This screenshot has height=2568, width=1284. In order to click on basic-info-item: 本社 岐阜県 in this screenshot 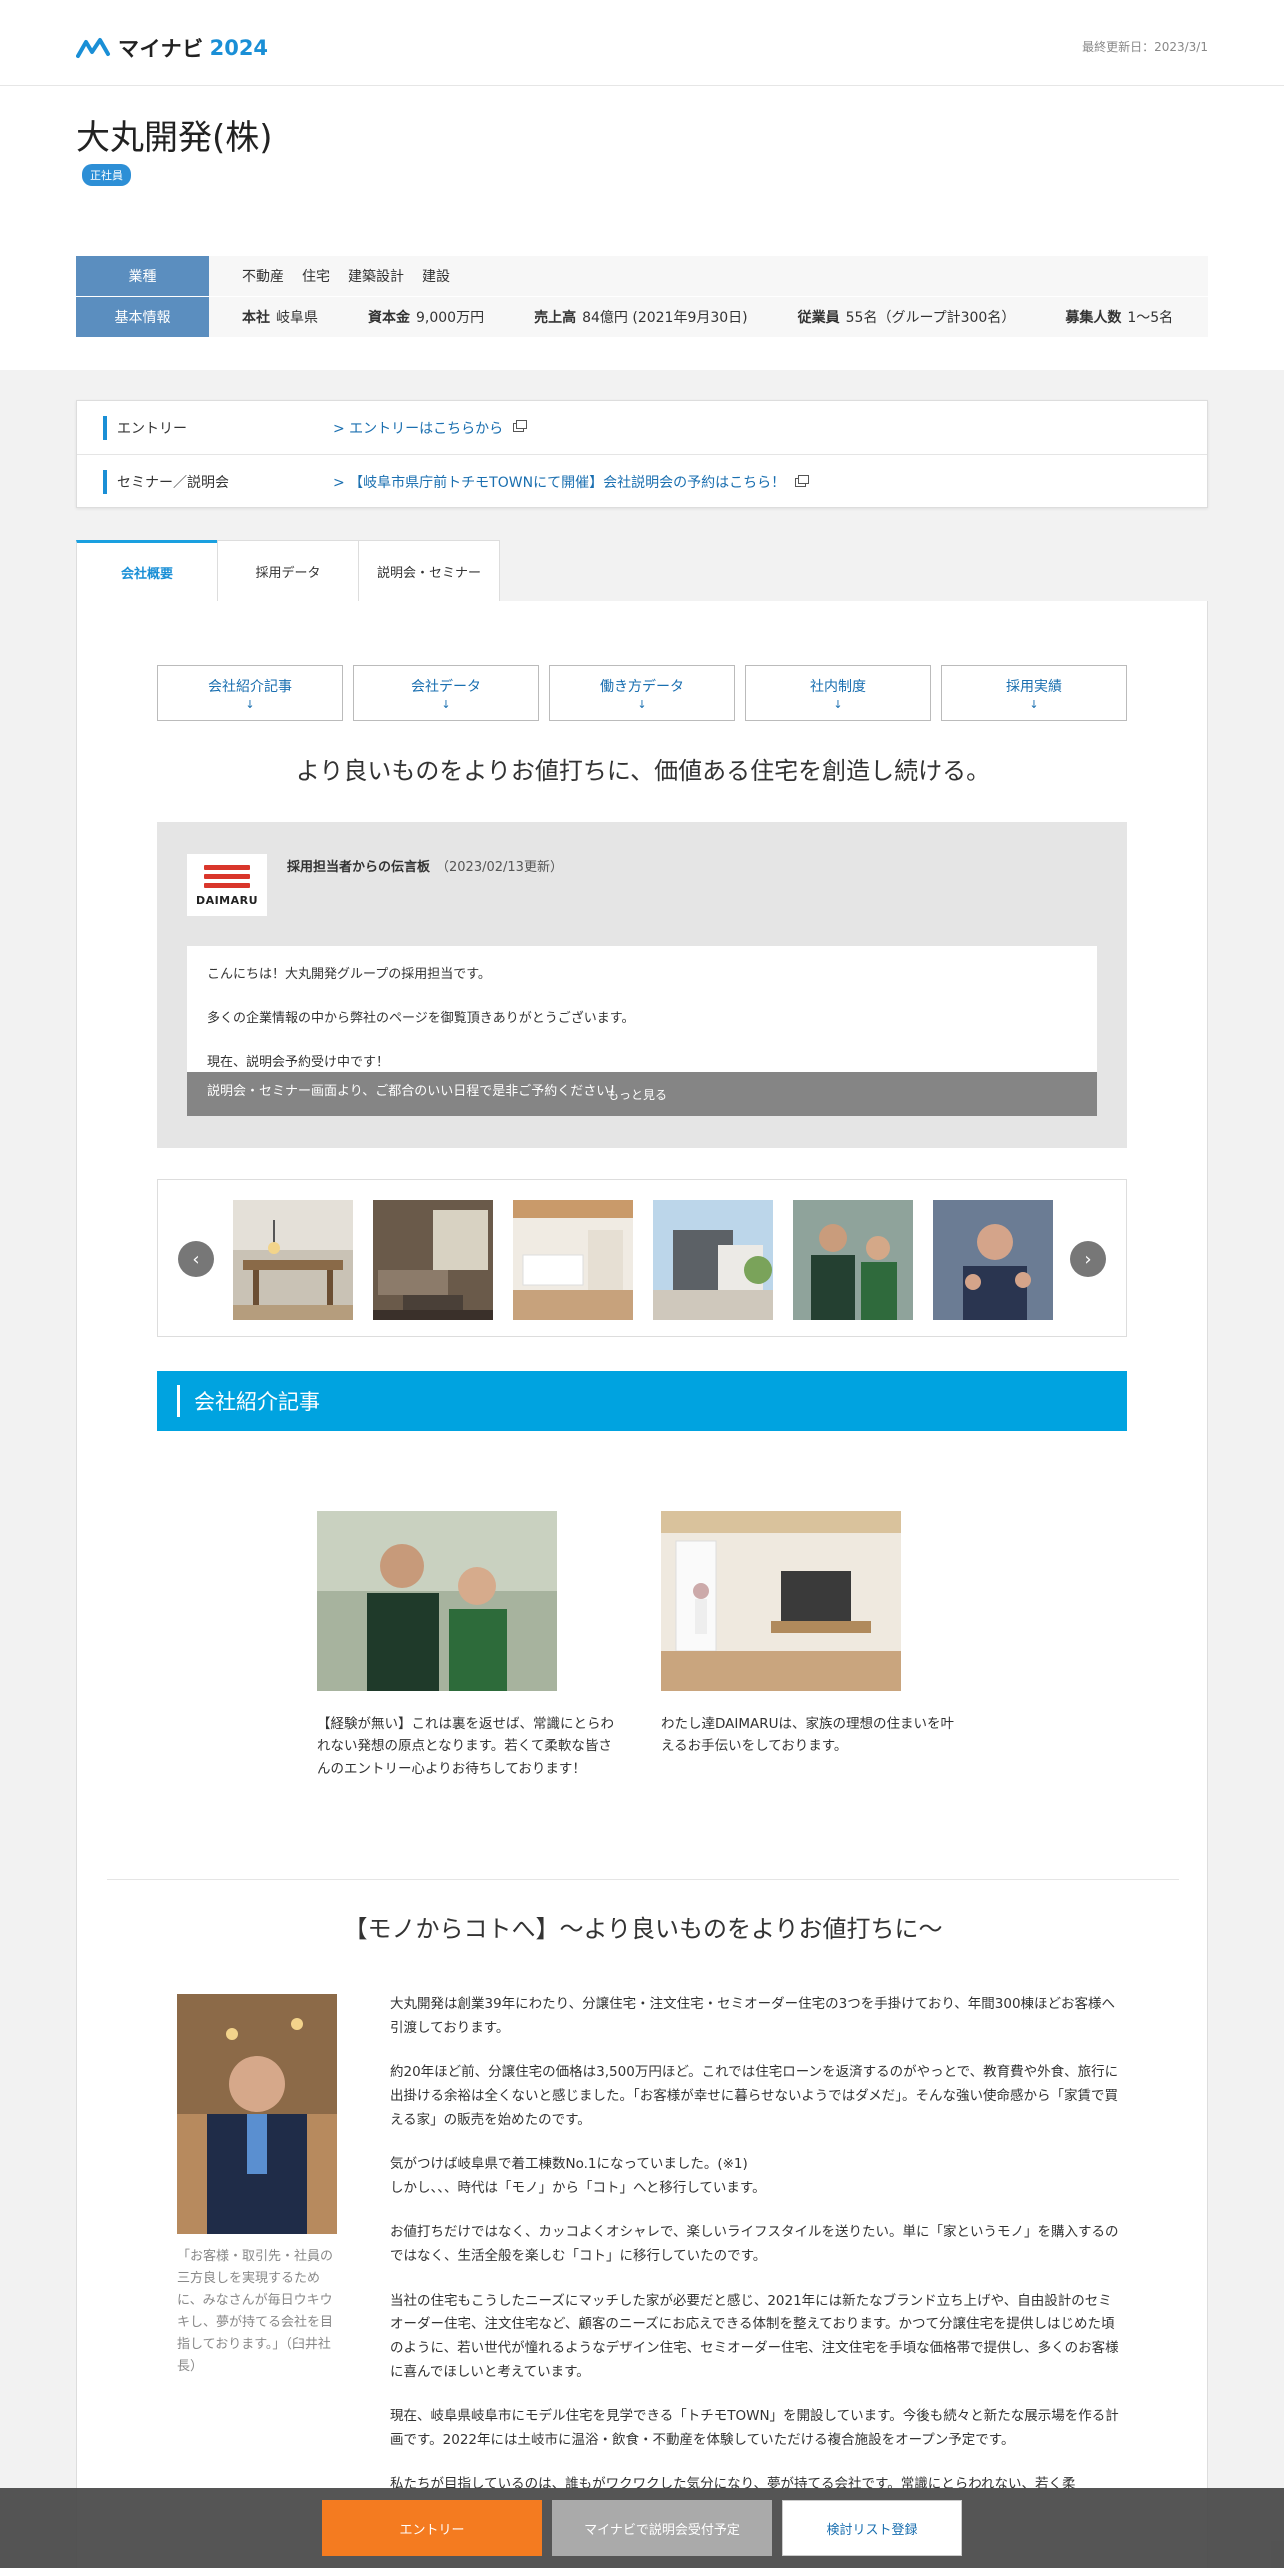, I will do `click(280, 318)`.